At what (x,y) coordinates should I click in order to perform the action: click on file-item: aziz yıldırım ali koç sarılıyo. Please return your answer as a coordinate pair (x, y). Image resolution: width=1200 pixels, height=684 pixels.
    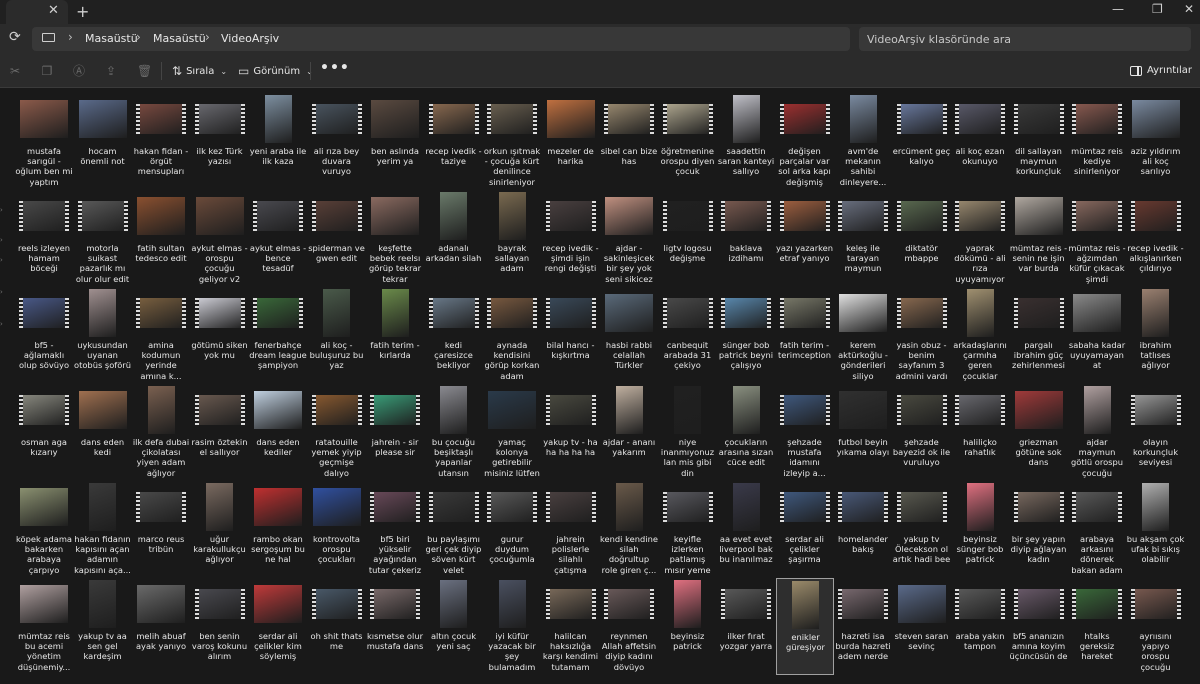
    Looking at the image, I should click on (1156, 141).